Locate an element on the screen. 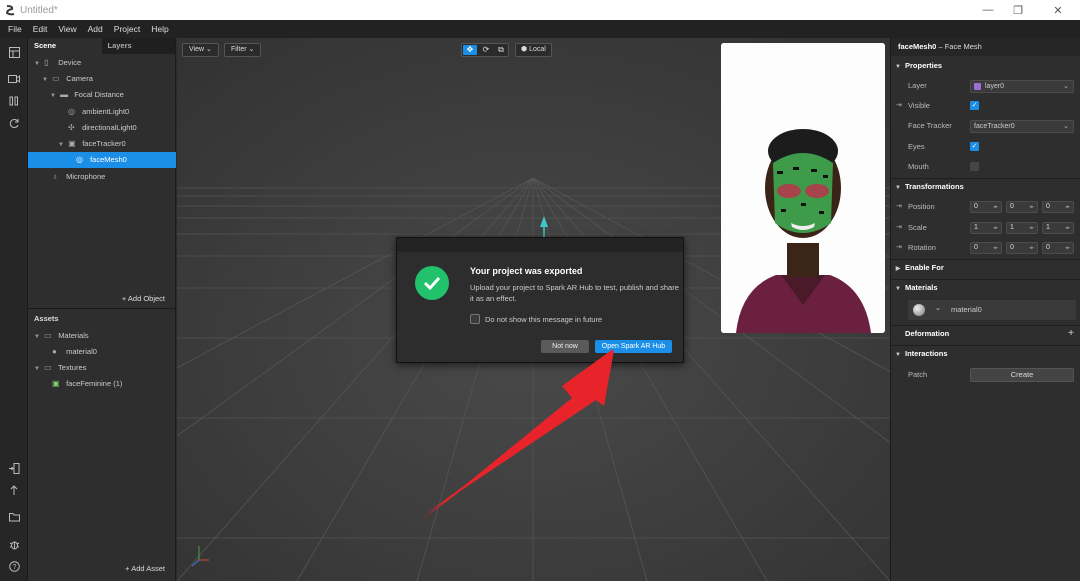 The height and width of the screenshot is (581, 1080). asset-folder-materials: ▼ ▭ Materials is located at coordinates (61, 336).